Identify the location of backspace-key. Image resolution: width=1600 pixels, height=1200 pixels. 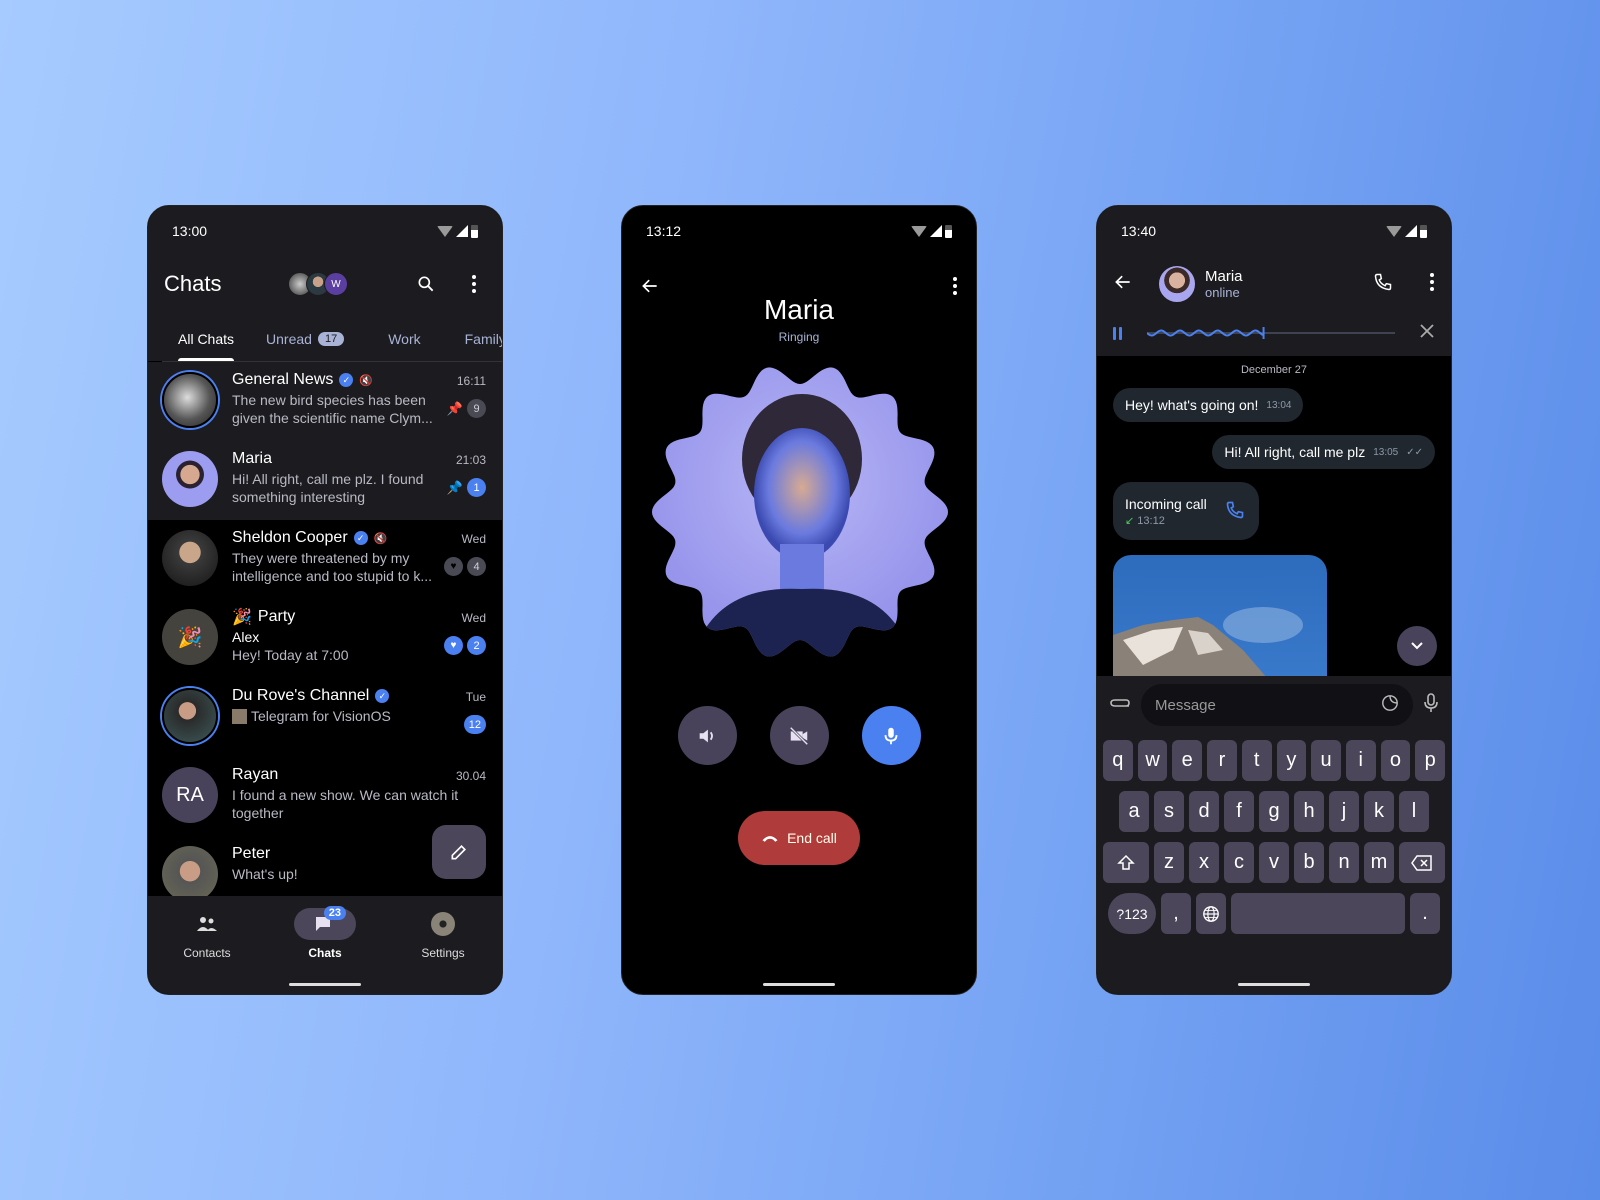
(1422, 862).